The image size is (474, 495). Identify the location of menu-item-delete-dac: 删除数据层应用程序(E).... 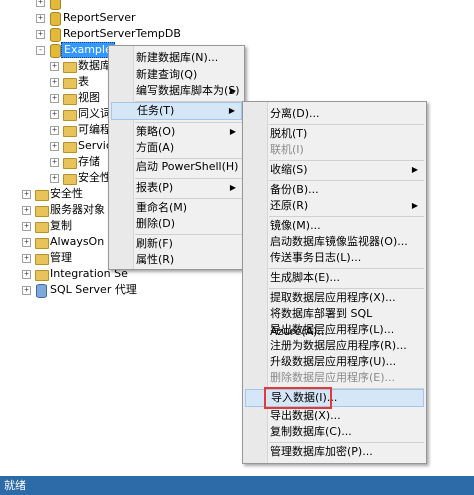
(334, 378).